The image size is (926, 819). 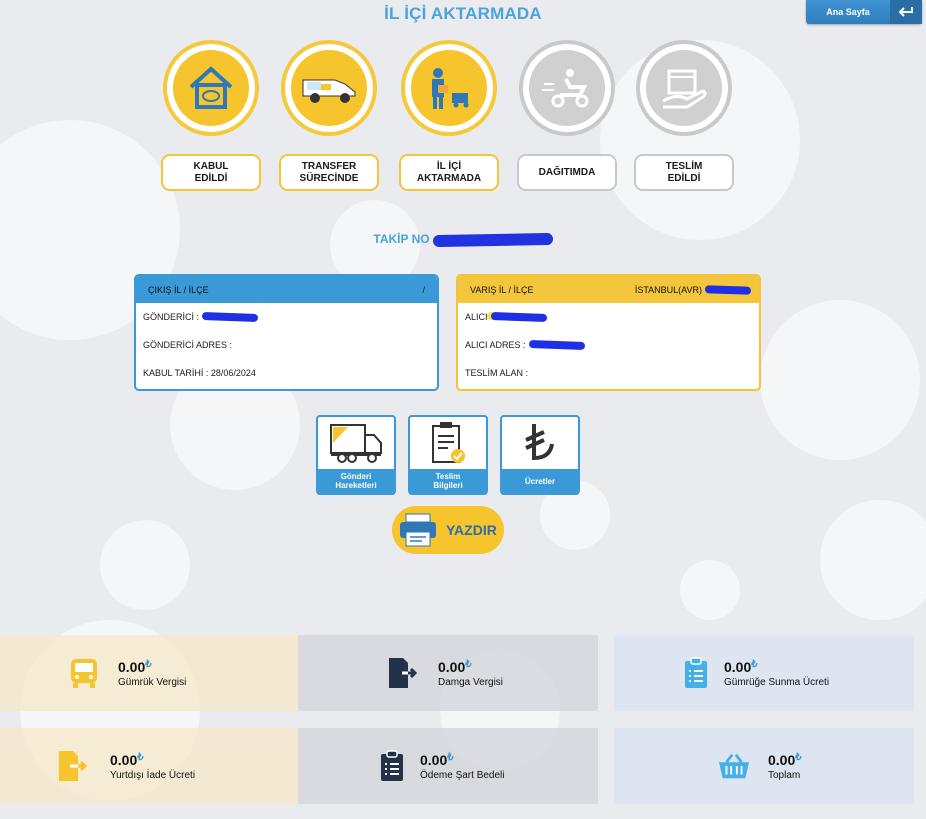 I want to click on step-label: TRANSFER SÜRECİNDE, so click(x=329, y=172).